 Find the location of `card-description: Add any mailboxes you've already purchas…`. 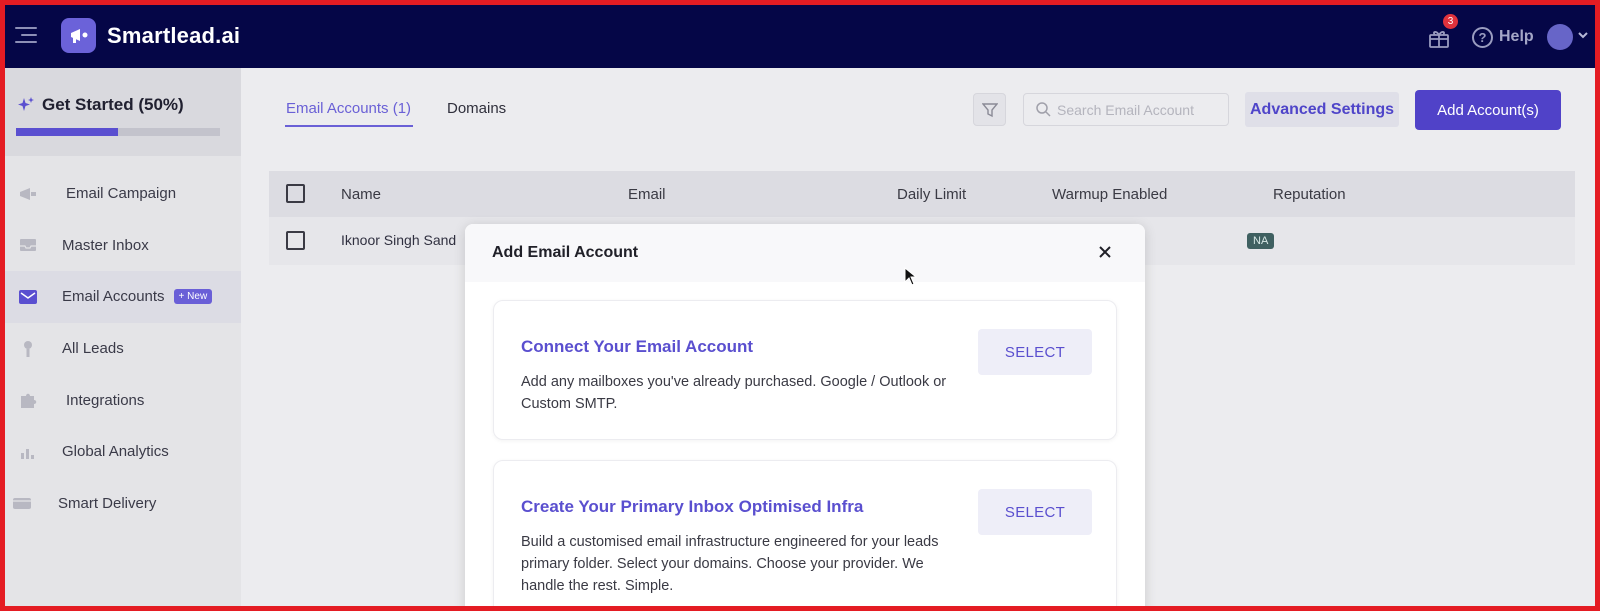

card-description: Add any mailboxes you've already purchas… is located at coordinates (734, 393).